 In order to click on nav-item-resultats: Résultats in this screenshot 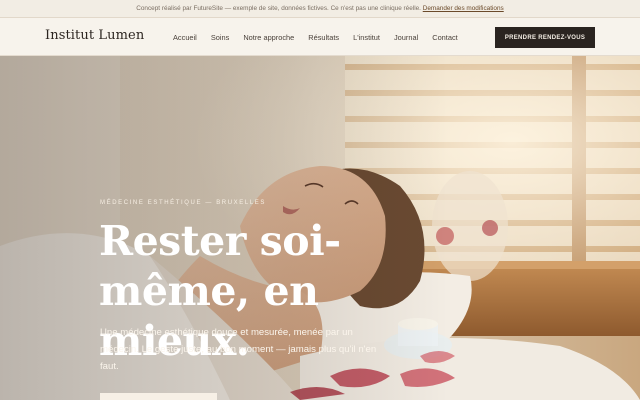, I will do `click(323, 37)`.